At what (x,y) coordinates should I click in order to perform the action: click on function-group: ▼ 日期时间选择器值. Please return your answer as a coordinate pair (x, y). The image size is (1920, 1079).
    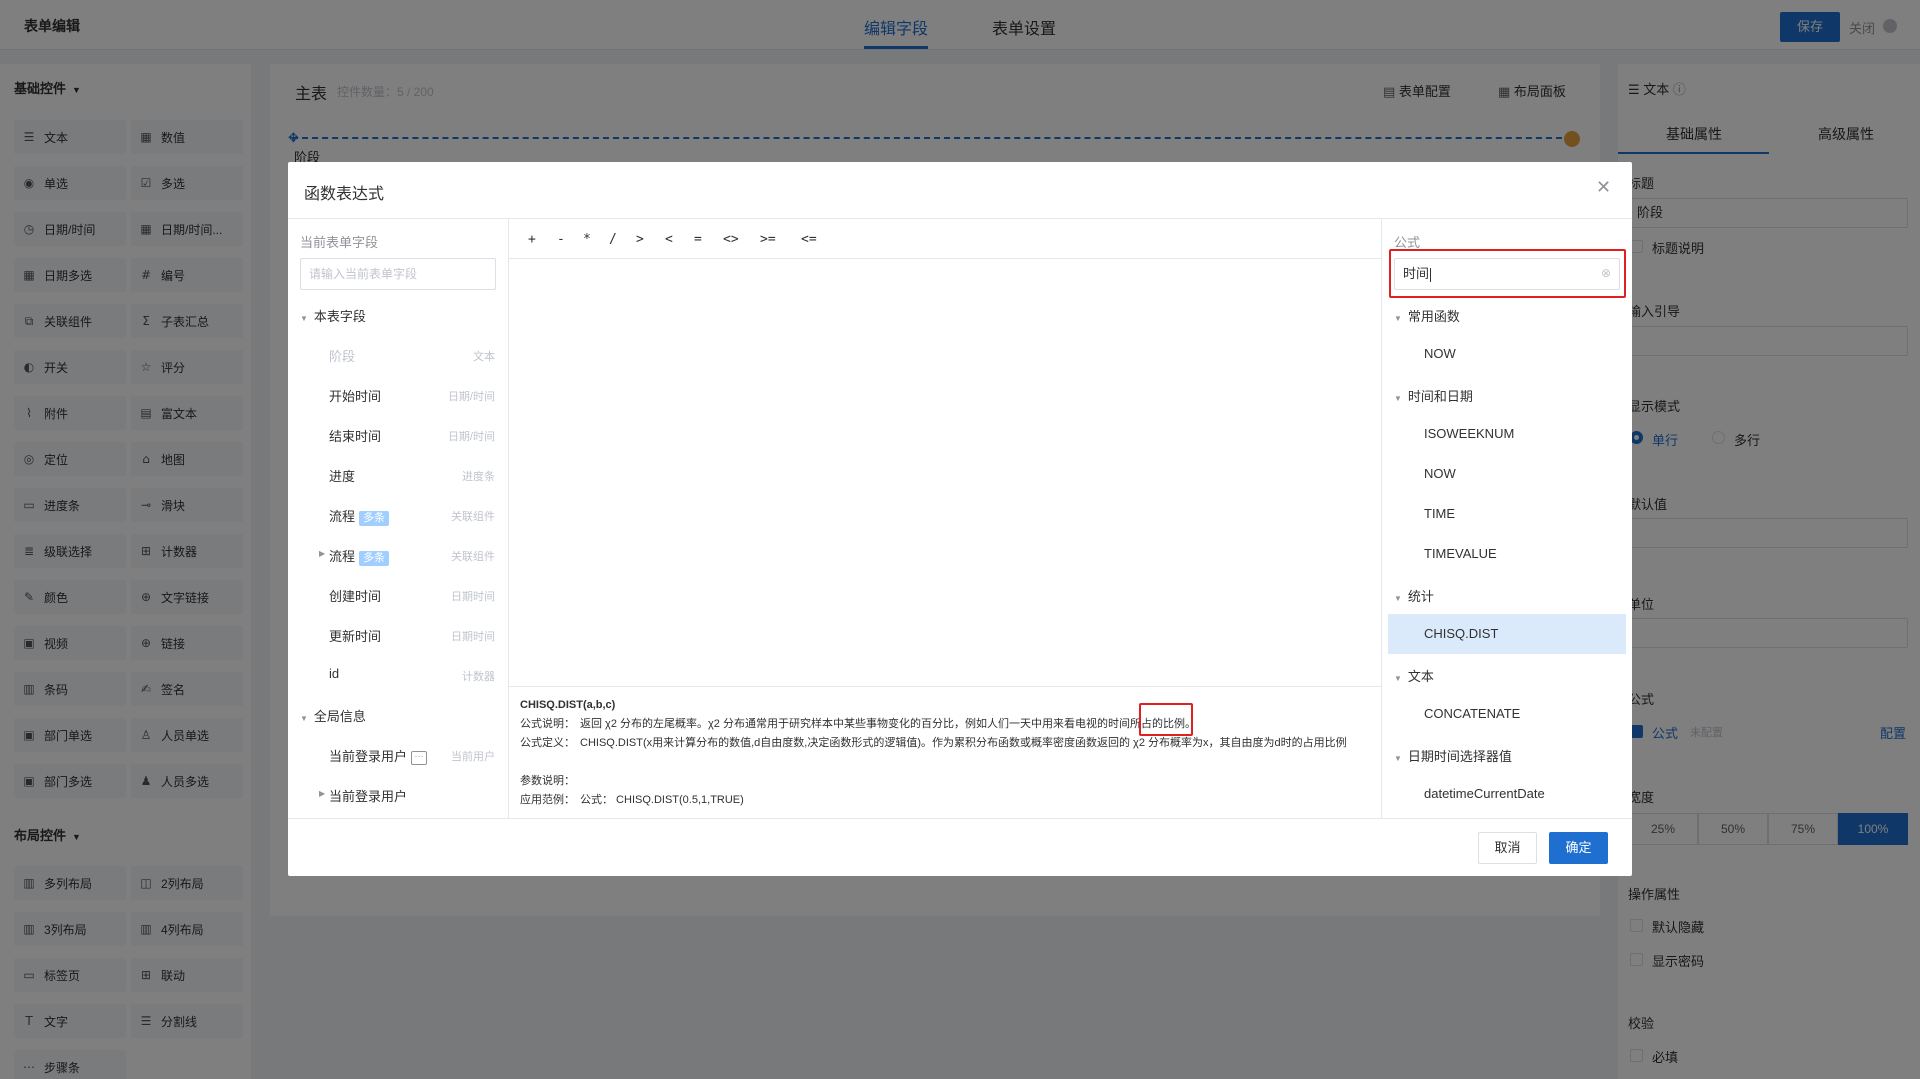
    Looking at the image, I should click on (1453, 755).